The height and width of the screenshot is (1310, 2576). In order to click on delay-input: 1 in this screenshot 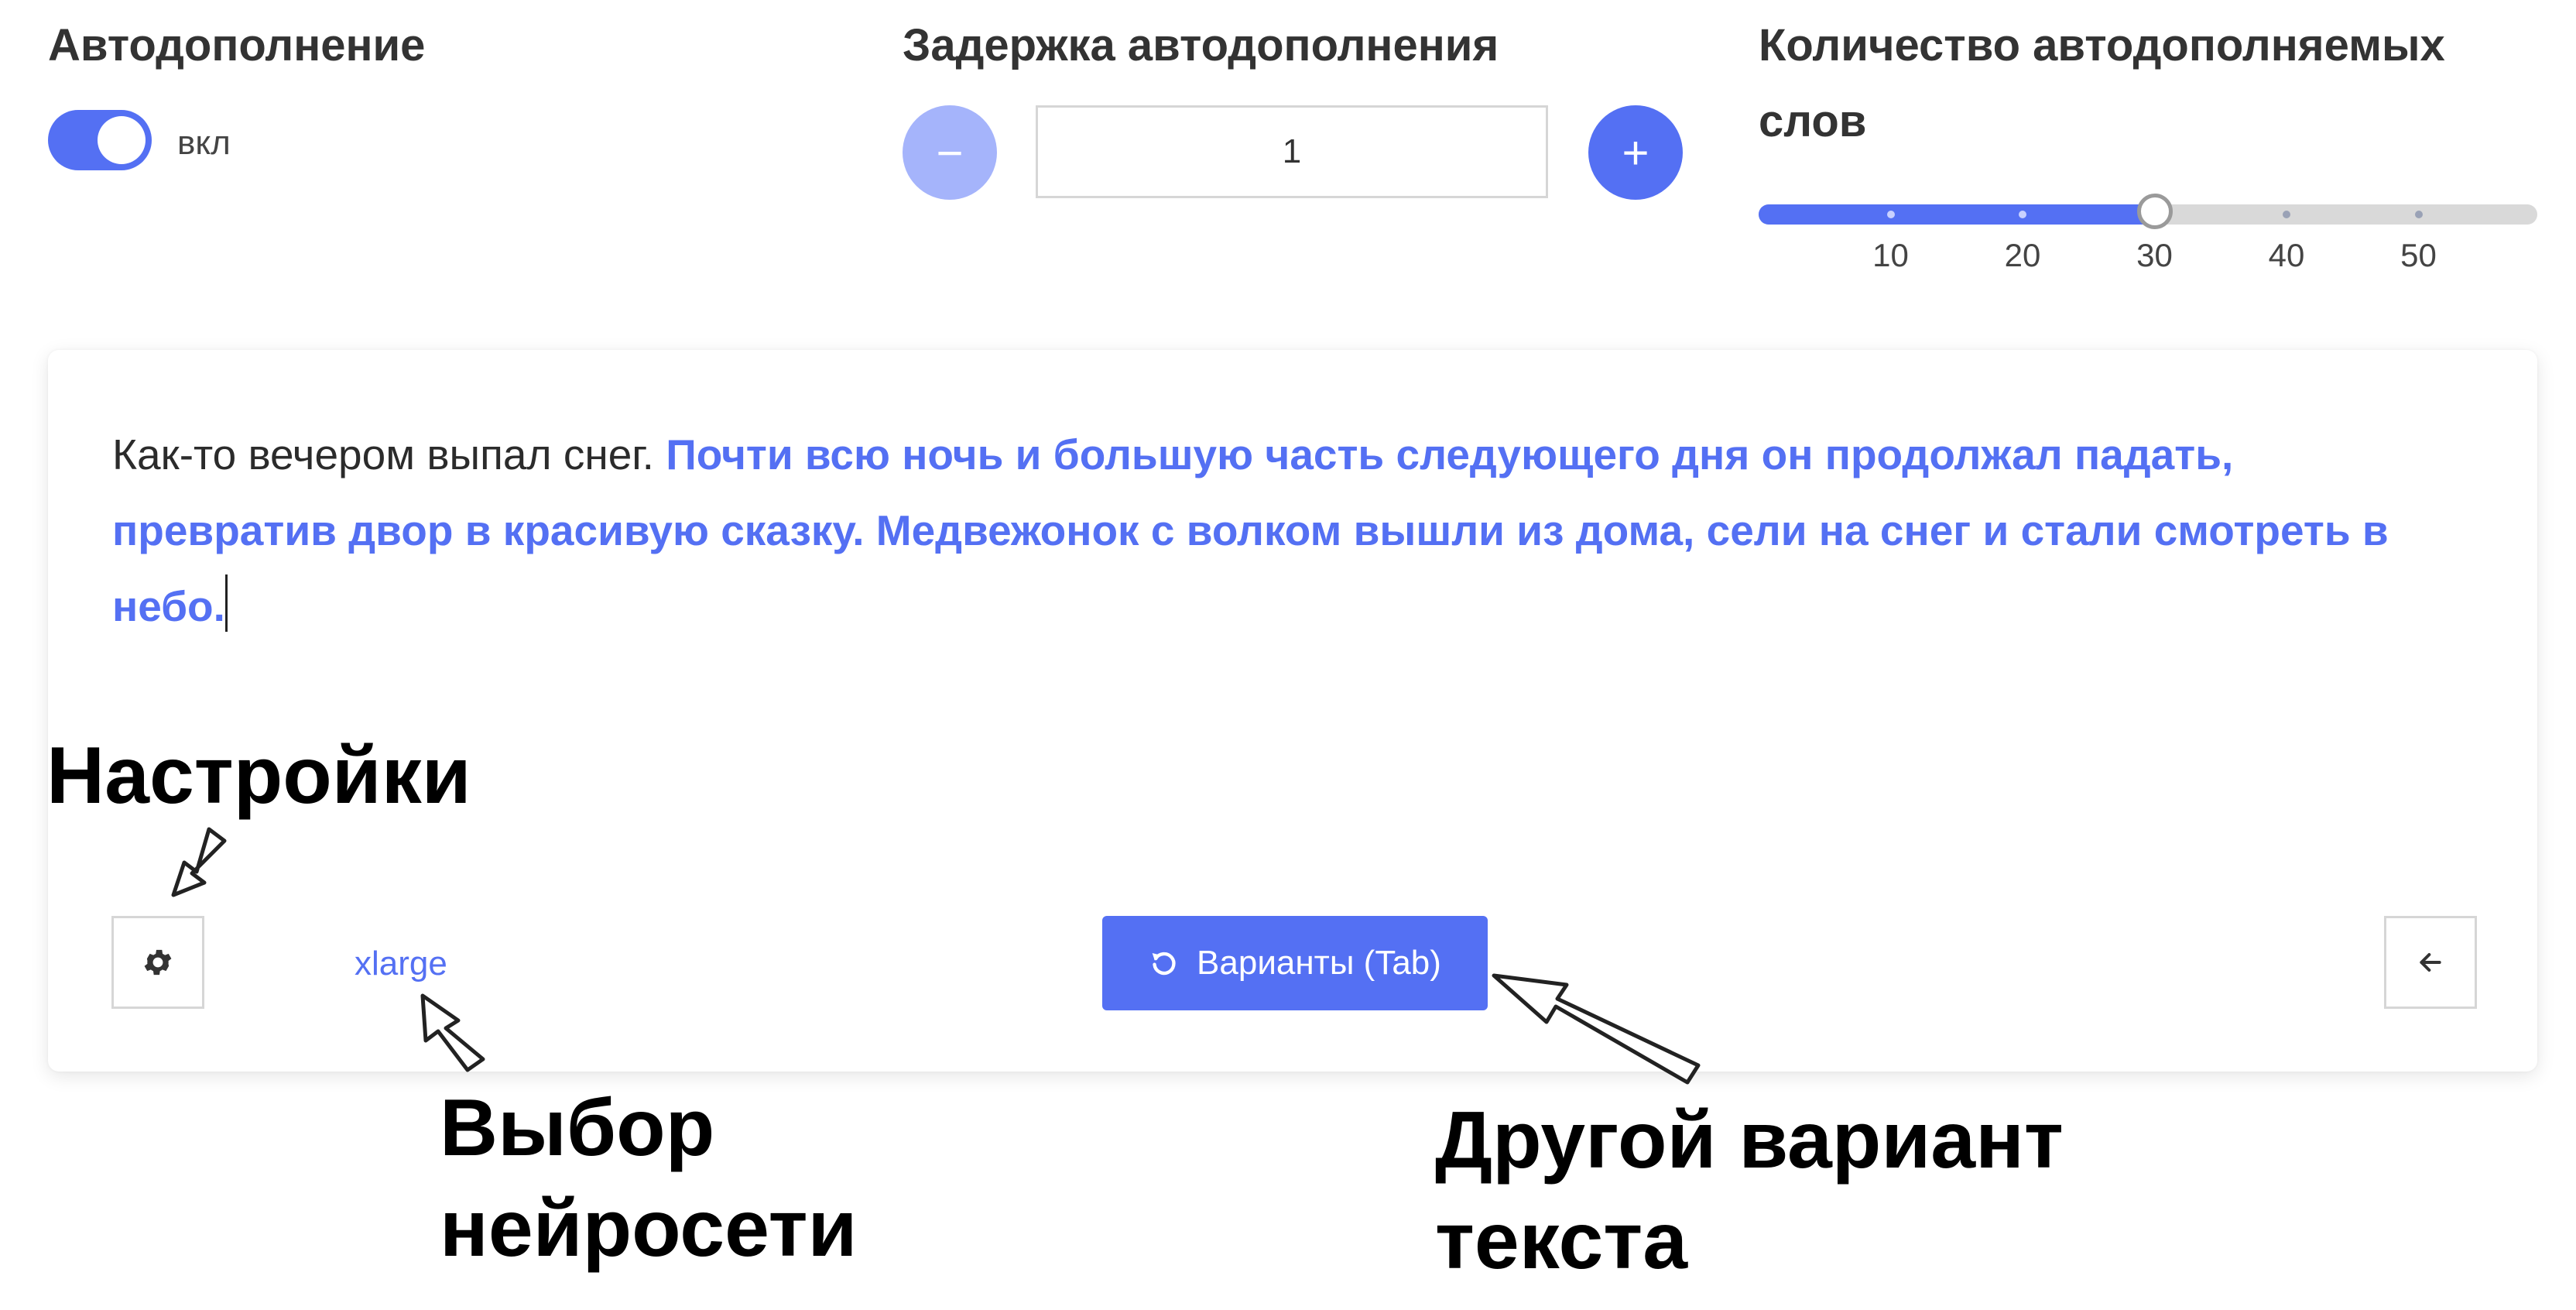, I will do `click(1292, 151)`.